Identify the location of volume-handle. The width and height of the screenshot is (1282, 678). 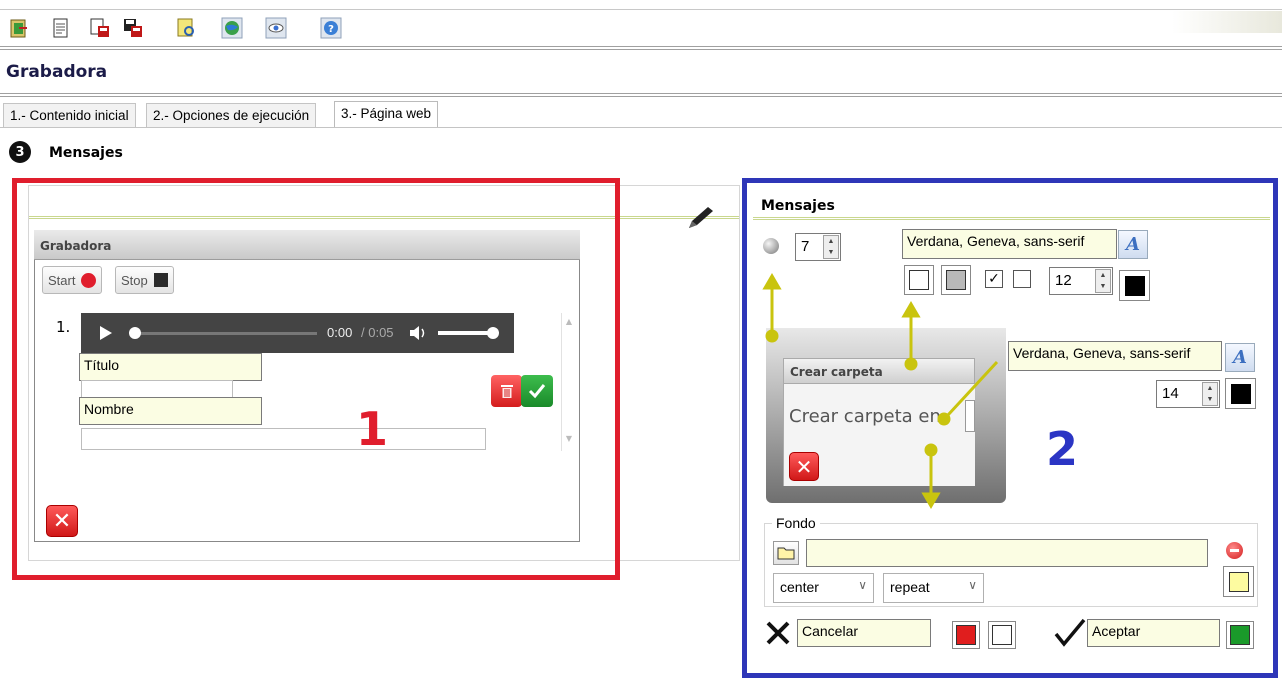
(493, 333).